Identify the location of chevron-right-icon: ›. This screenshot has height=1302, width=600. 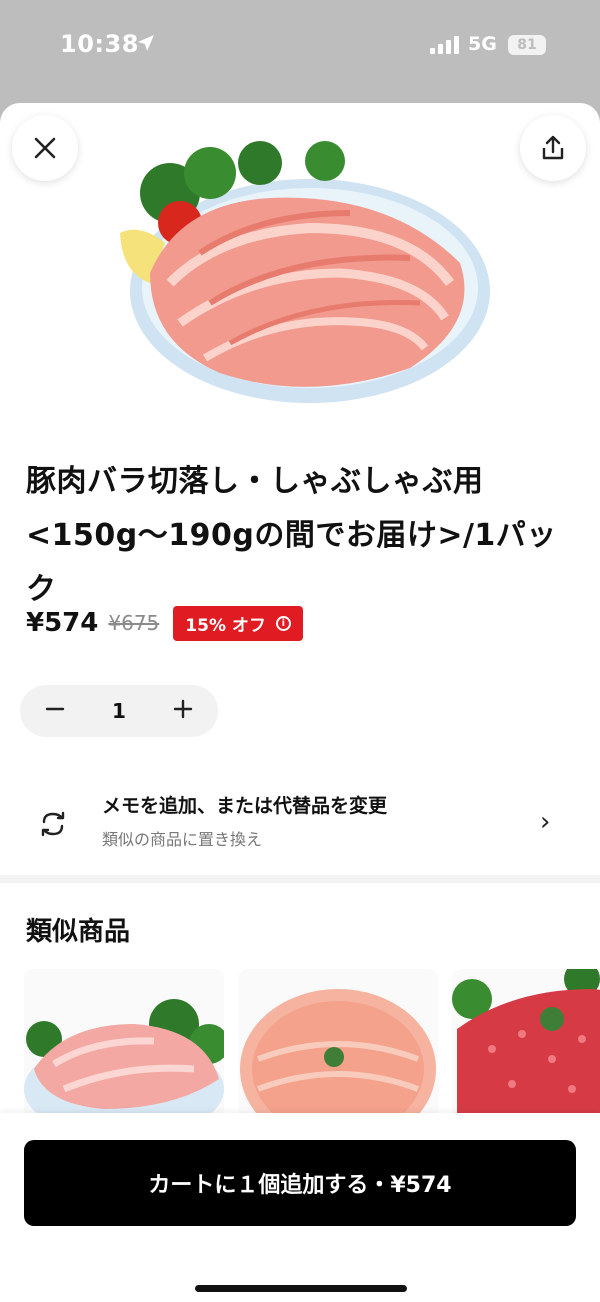
(545, 822).